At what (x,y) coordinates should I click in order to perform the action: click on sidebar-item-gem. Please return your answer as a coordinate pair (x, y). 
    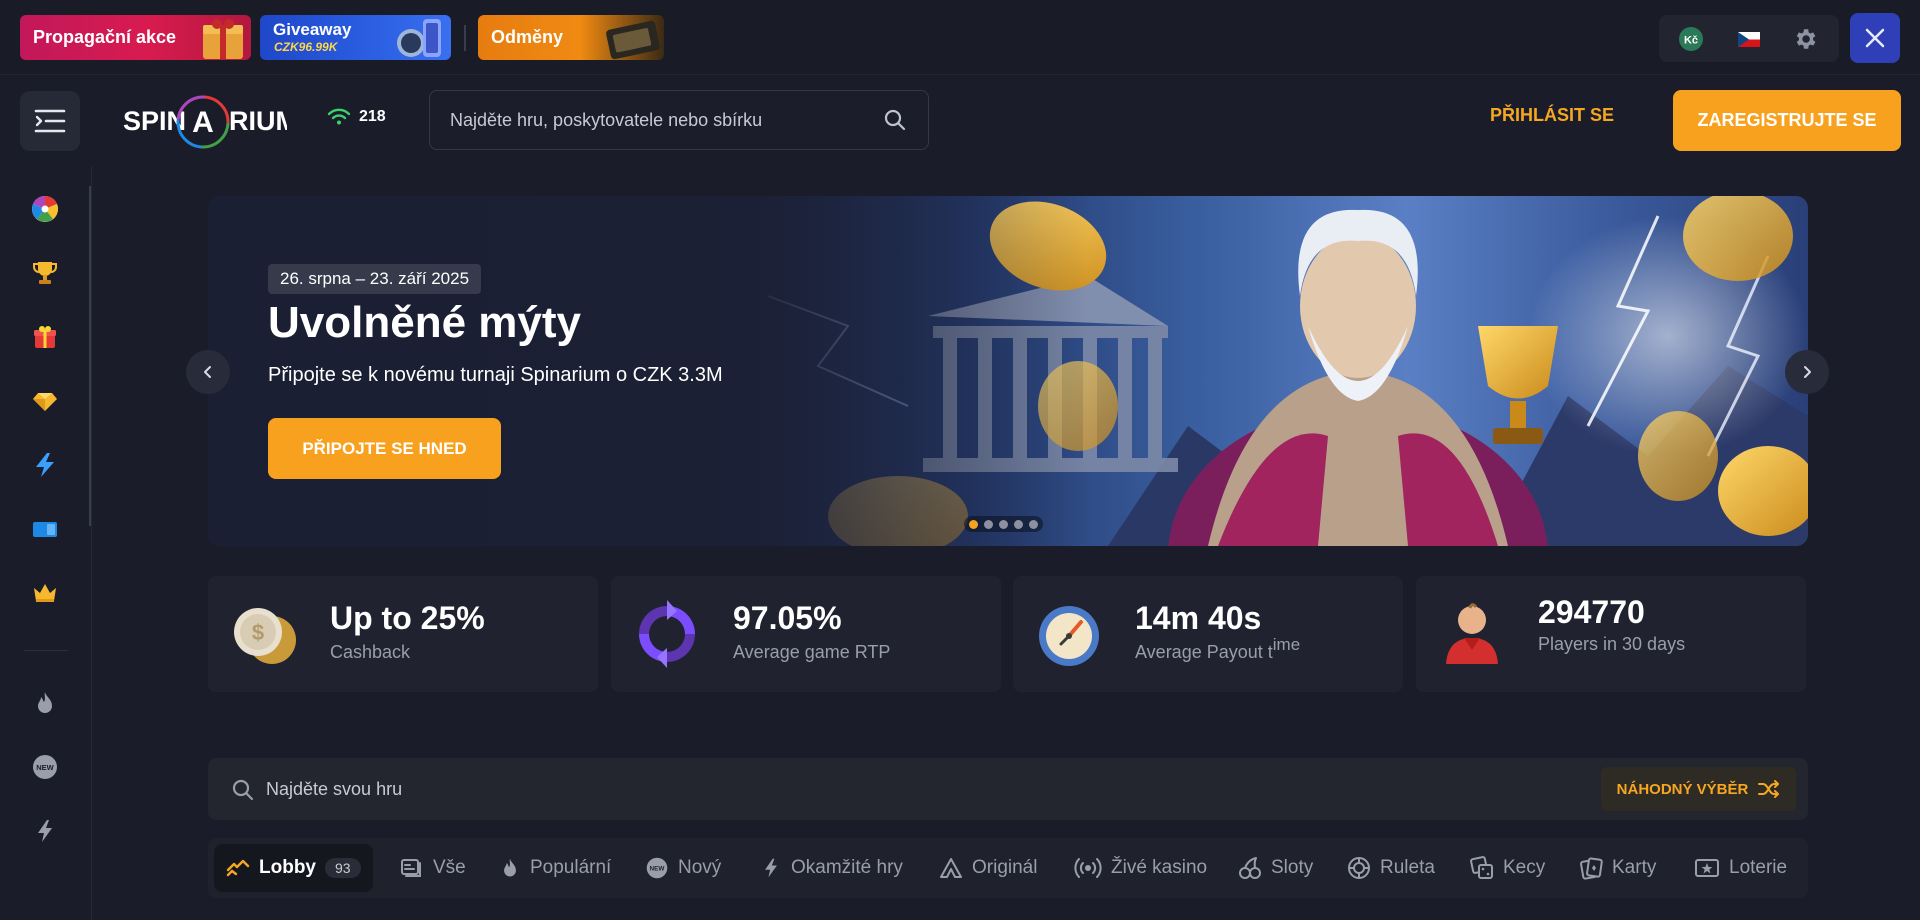
    Looking at the image, I should click on (45, 401).